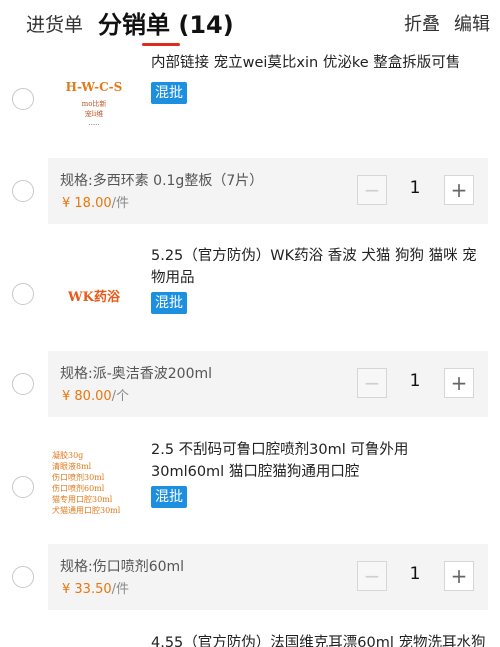 The height and width of the screenshot is (647, 500). Describe the element at coordinates (161, 44) in the screenshot. I see `active-tab-indicator` at that location.